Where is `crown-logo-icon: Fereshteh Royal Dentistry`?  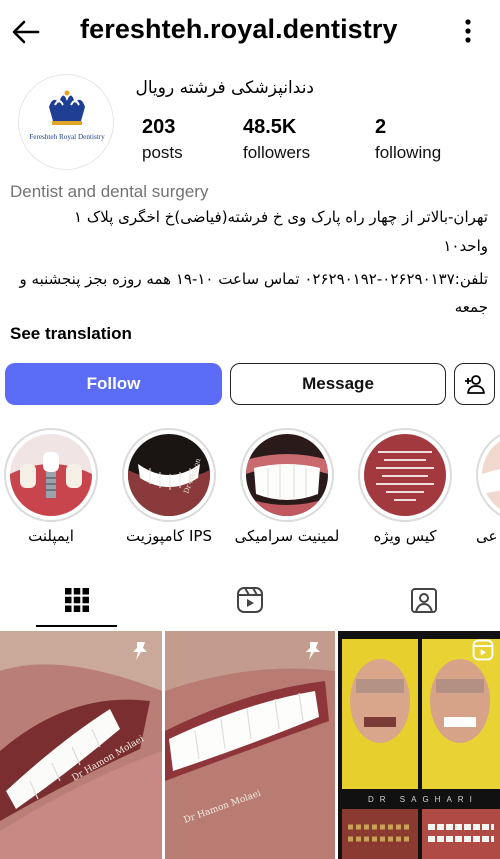 crown-logo-icon: Fereshteh Royal Dentistry is located at coordinates (67, 115).